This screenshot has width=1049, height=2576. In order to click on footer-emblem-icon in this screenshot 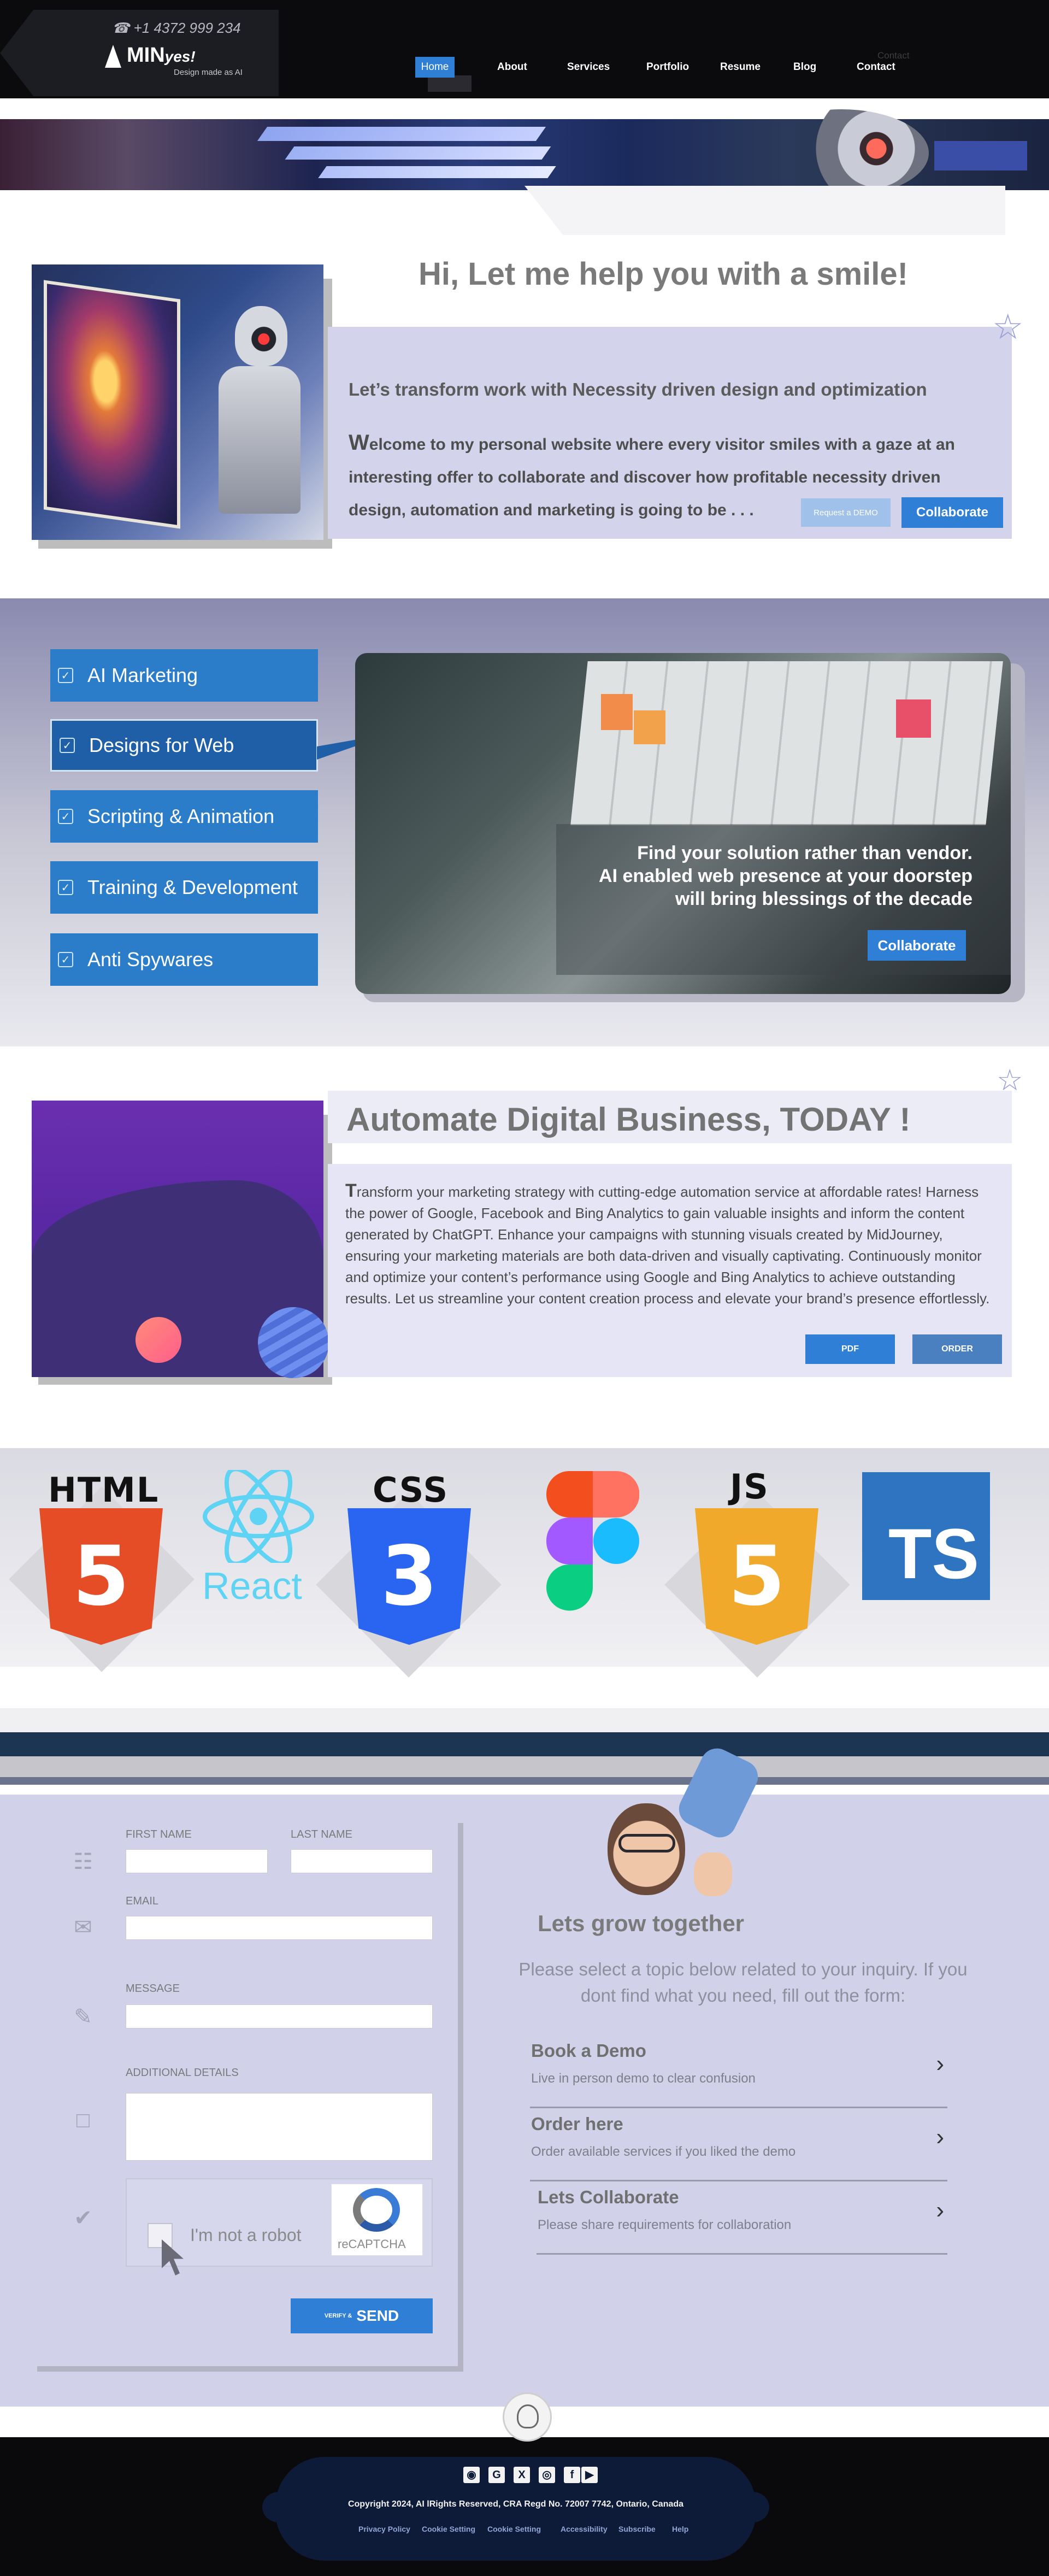, I will do `click(528, 2416)`.